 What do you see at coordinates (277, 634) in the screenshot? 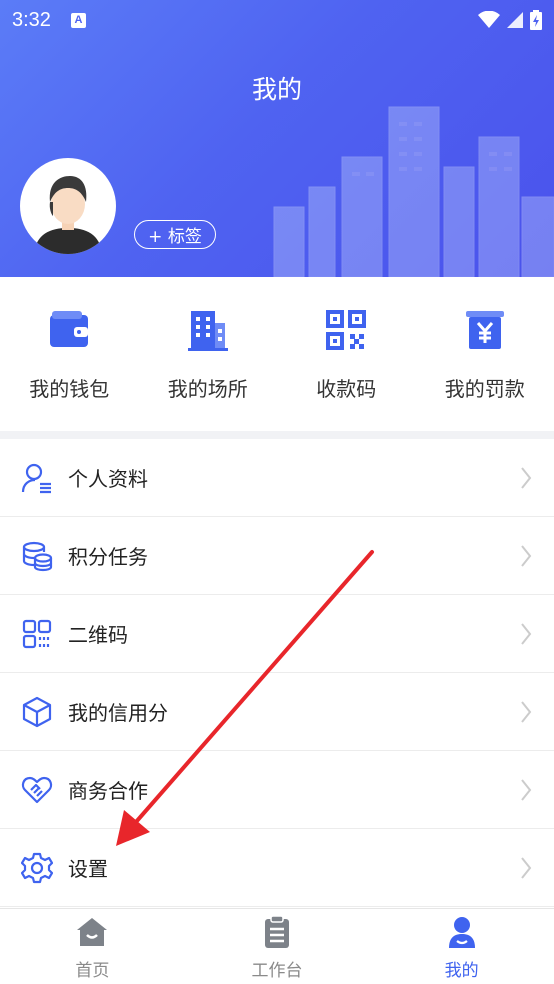
I see `menu-item-qr-code: 二维码` at bounding box center [277, 634].